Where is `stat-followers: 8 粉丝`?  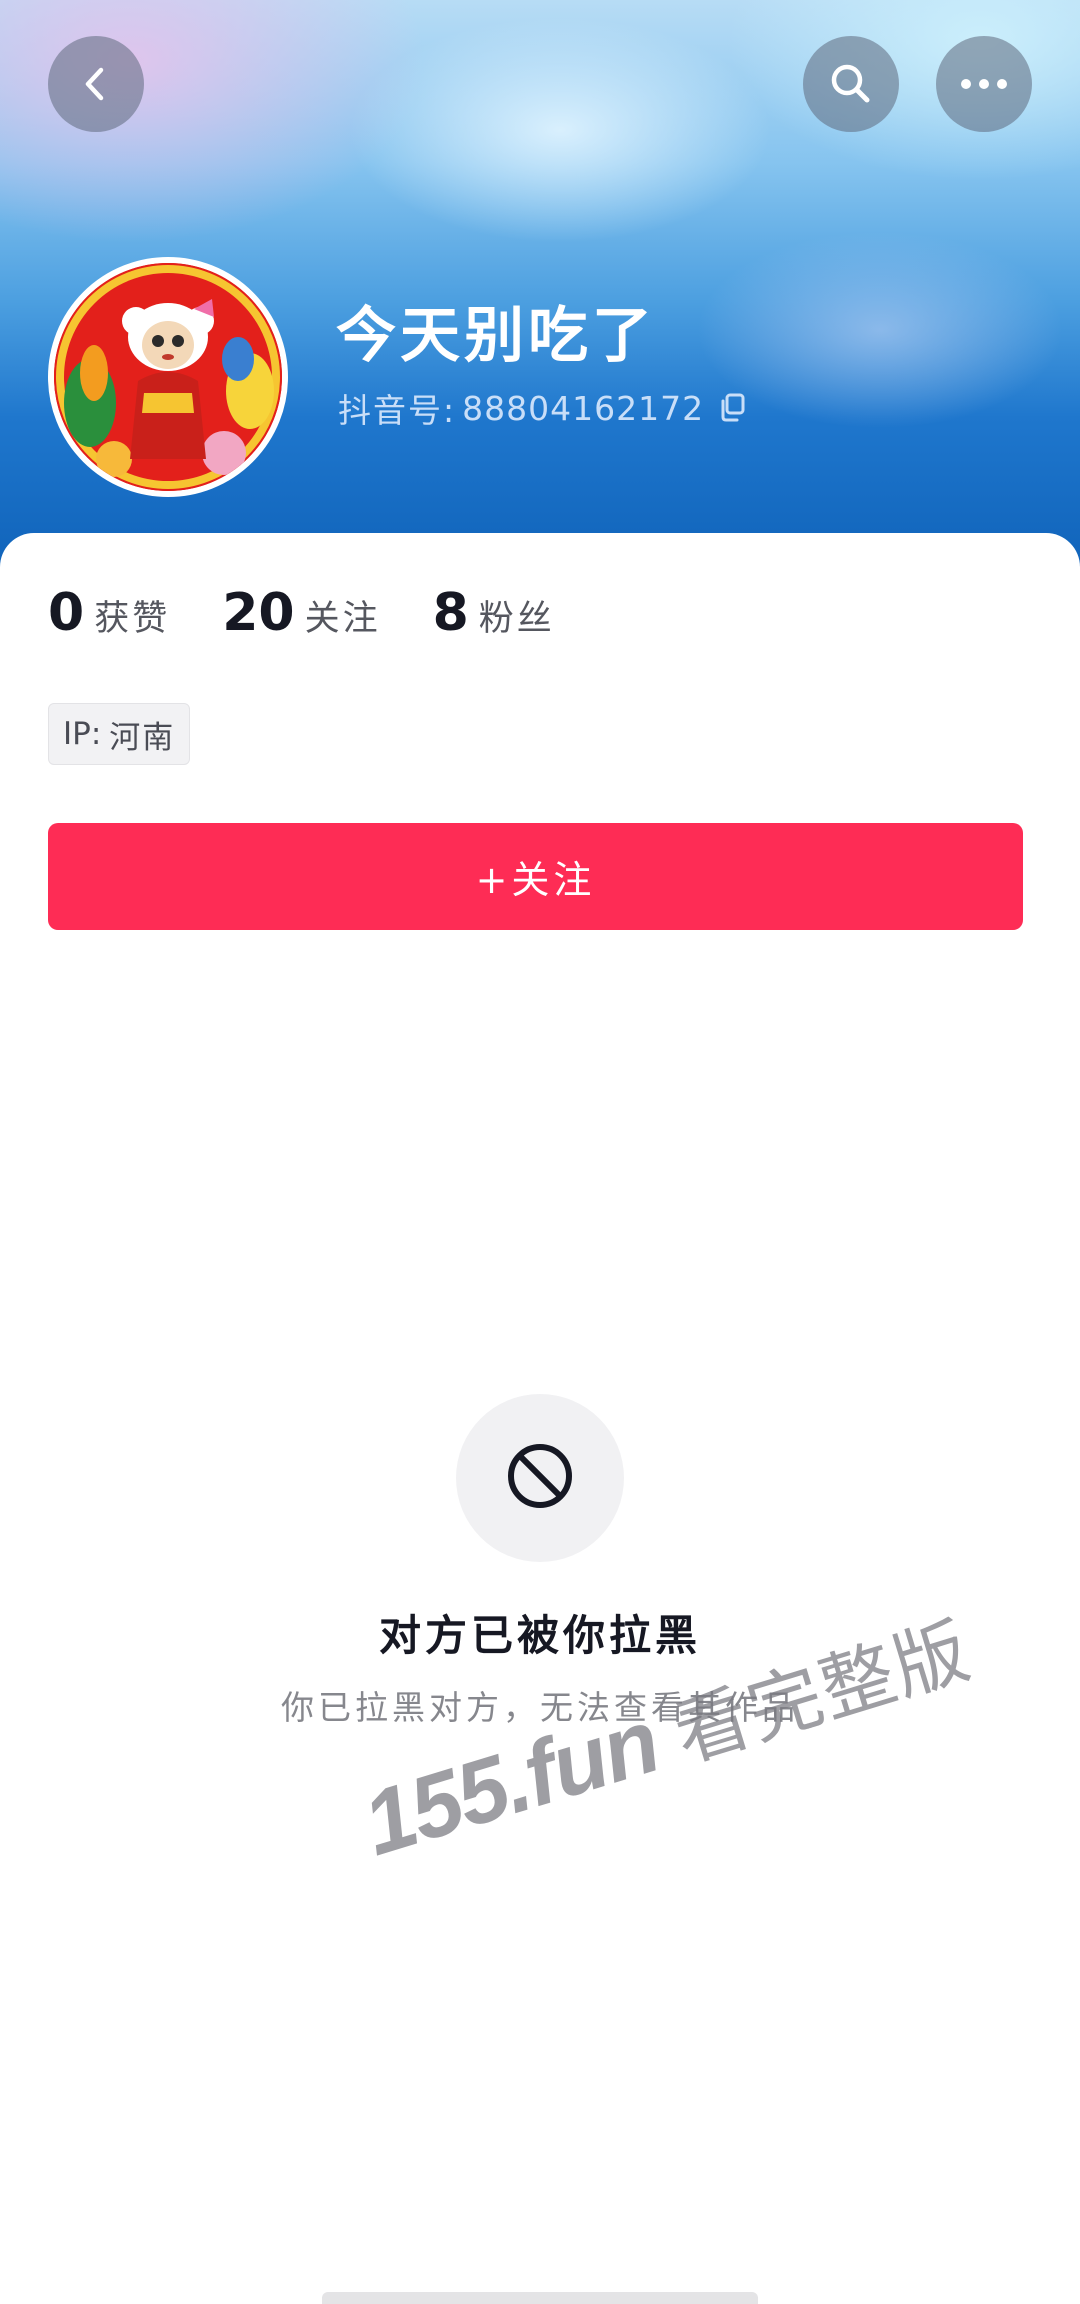
stat-followers: 8 粉丝 is located at coordinates (494, 613).